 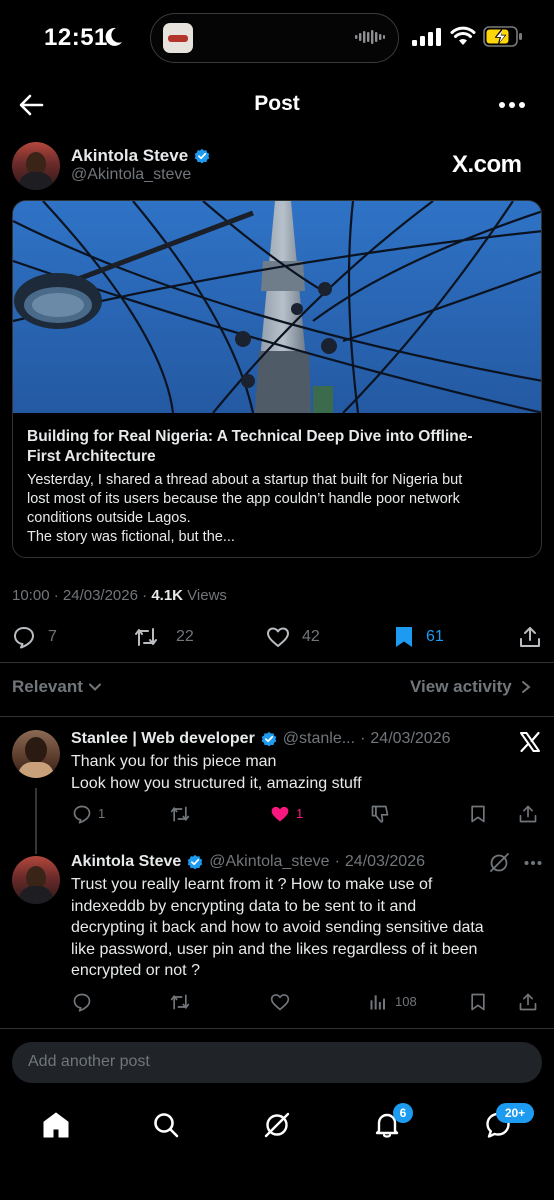 I want to click on views-count: 108, so click(x=406, y=1001).